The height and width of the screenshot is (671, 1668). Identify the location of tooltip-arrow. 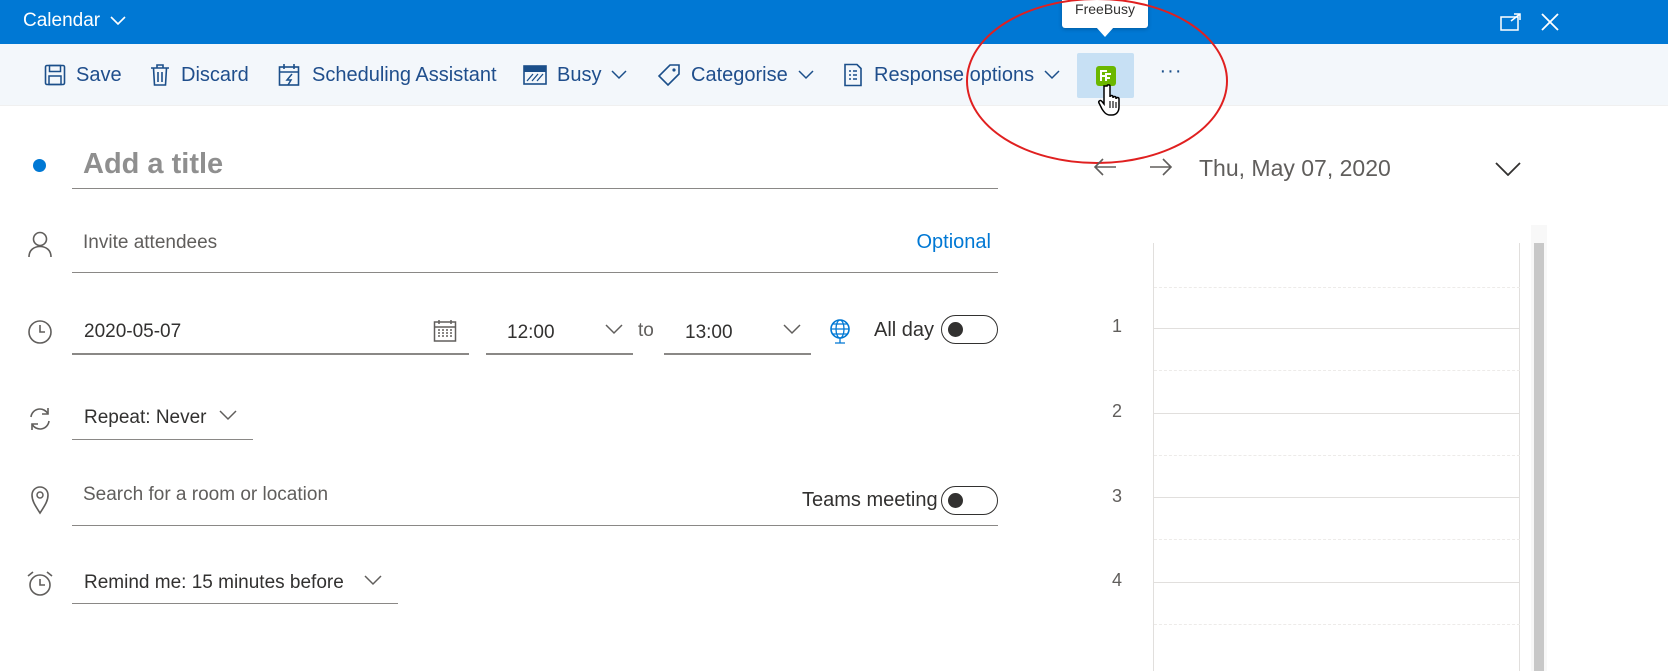
(1105, 32).